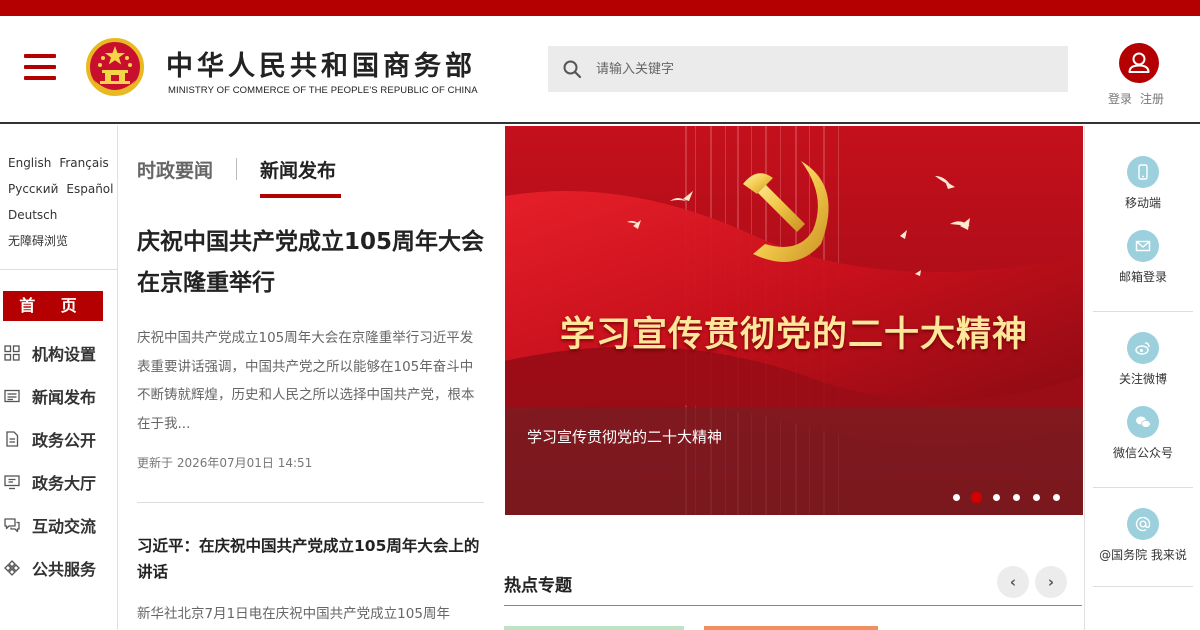  I want to click on hot-topics-divider, so click(793, 605).